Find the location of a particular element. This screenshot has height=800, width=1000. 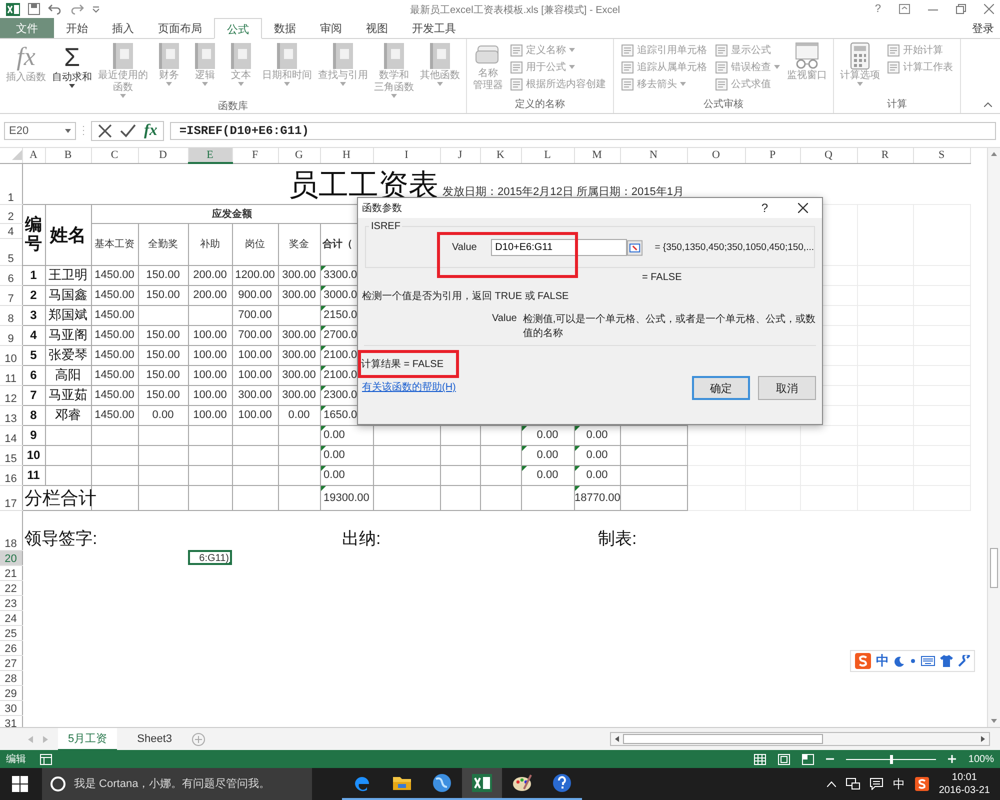

undo-icon is located at coordinates (55, 9).